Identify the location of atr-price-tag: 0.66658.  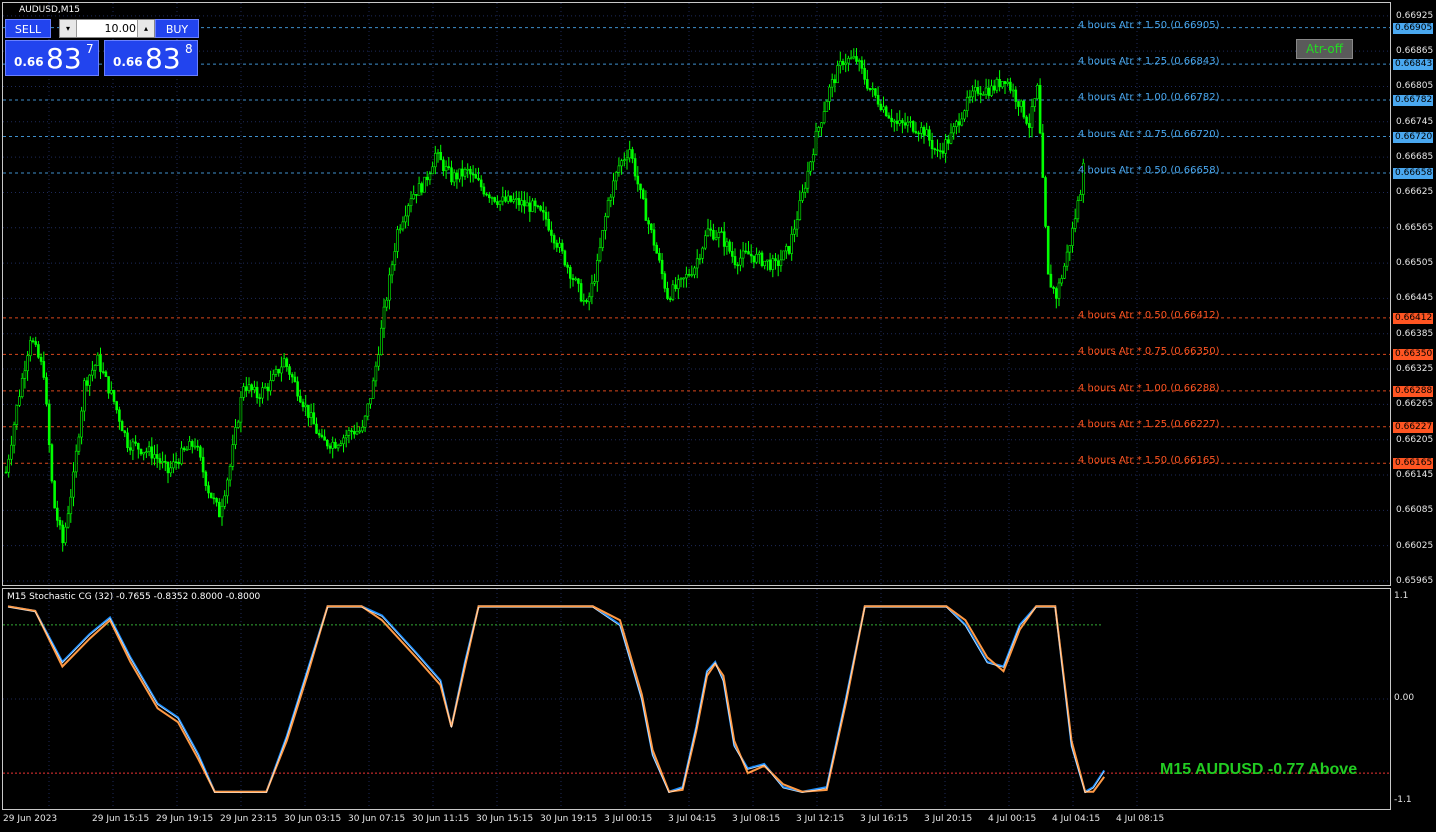
(1413, 174).